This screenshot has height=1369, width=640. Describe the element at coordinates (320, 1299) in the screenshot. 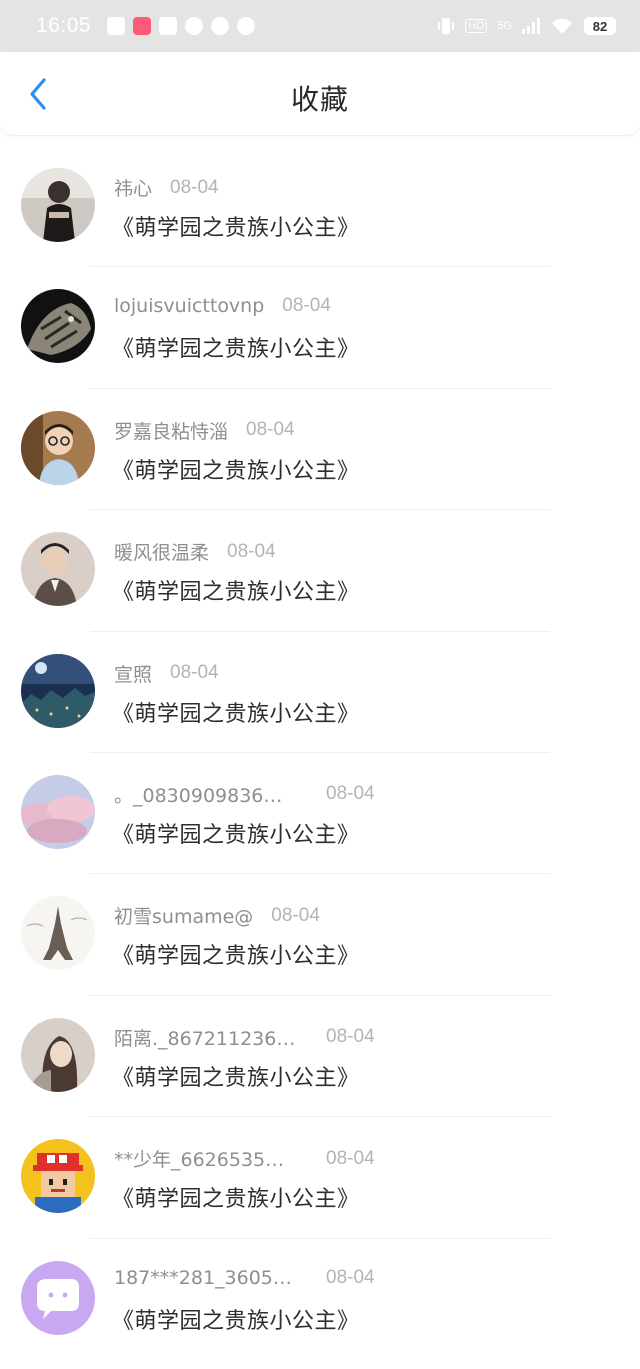

I see `list-item: 187***281_3605… 08-04 《萌学园之贵族小公主》` at that location.